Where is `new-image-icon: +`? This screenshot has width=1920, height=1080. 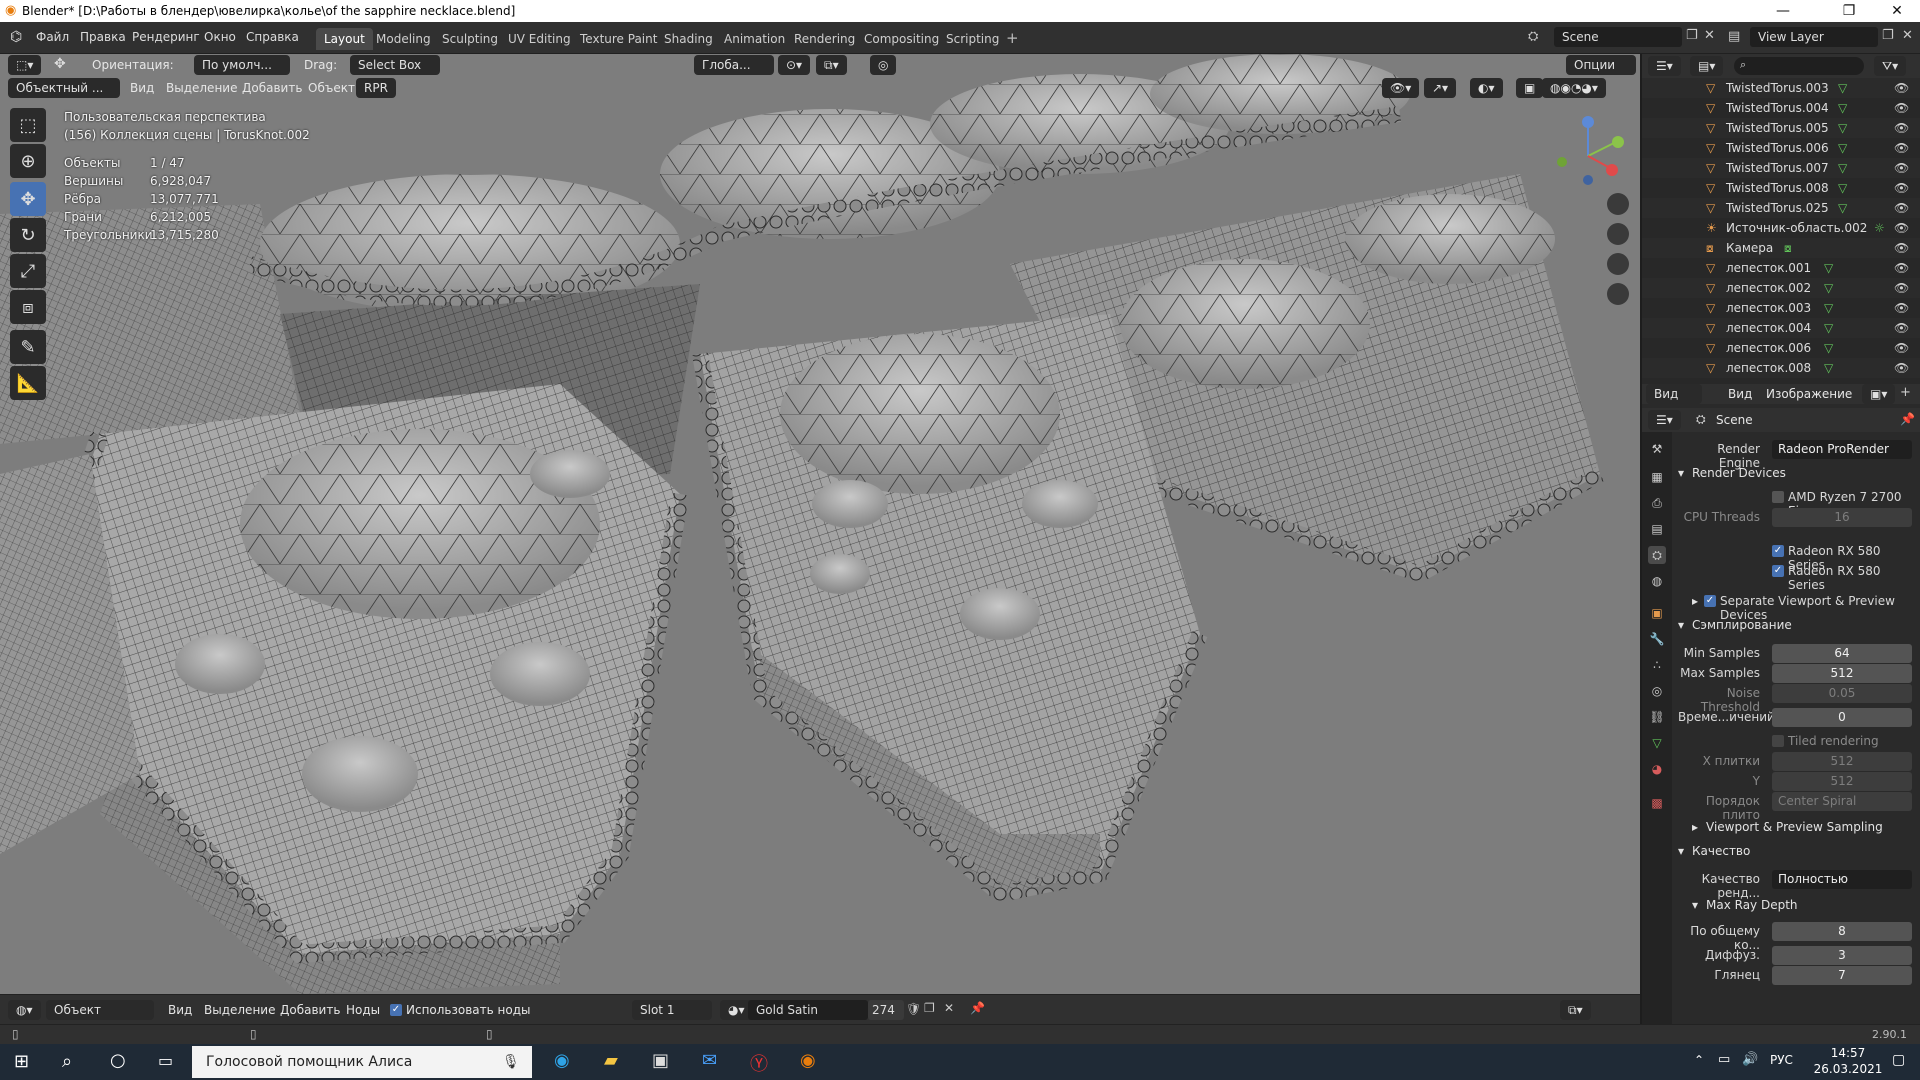
new-image-icon: + is located at coordinates (1905, 392).